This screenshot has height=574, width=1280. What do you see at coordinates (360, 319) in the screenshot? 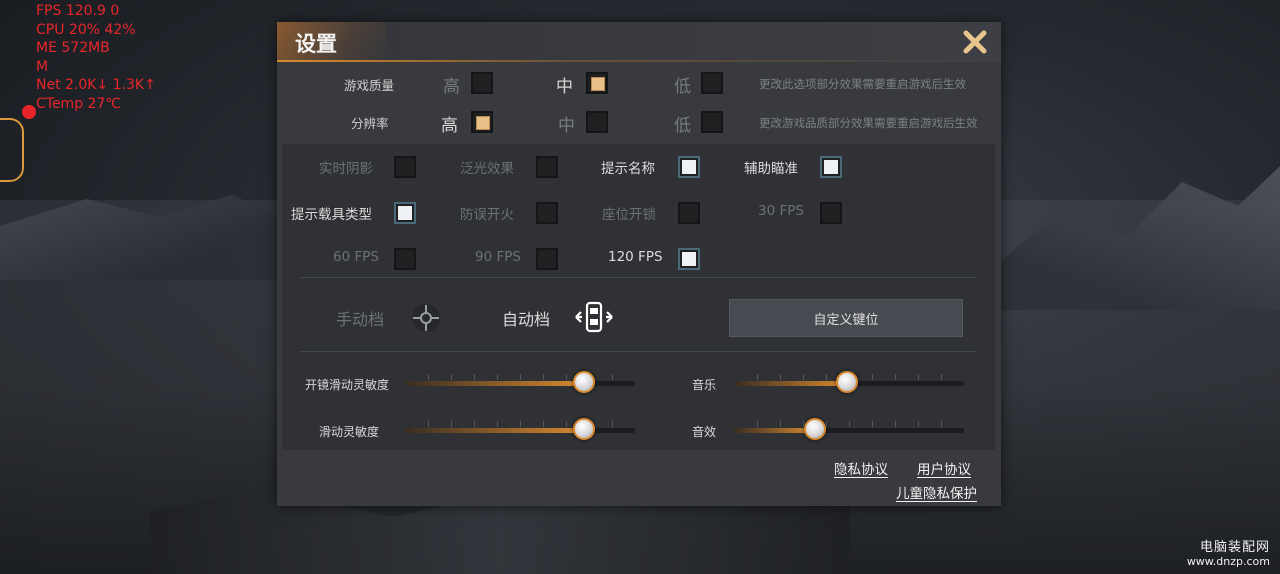
I see `manual-mode-label: 手动档` at bounding box center [360, 319].